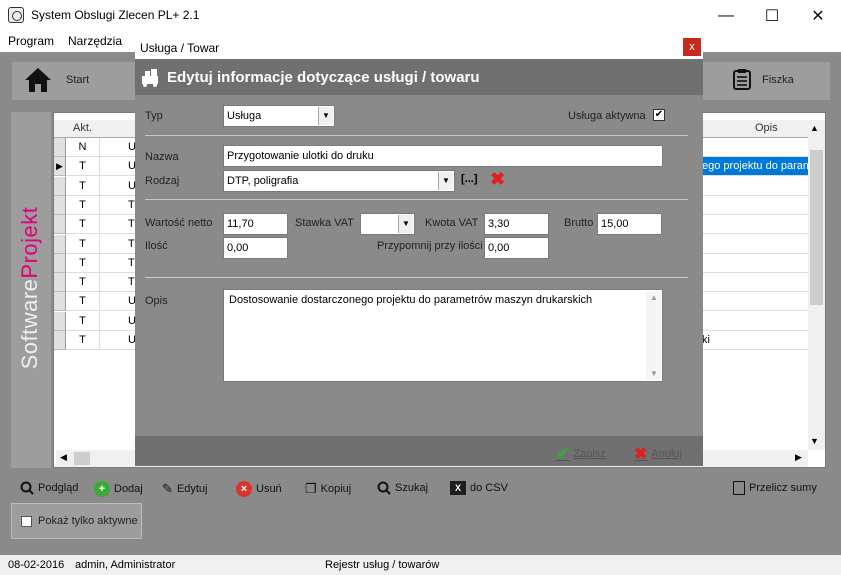 Image resolution: width=841 pixels, height=575 pixels. I want to click on start-button-label: Start, so click(77, 80).